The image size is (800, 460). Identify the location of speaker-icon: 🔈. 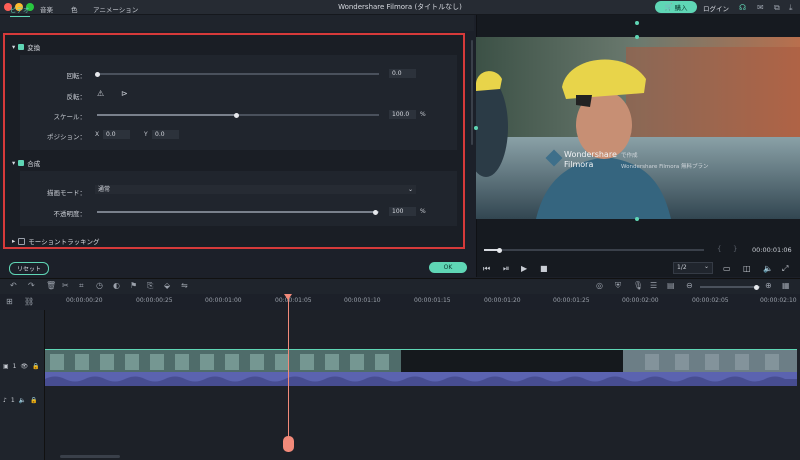
(22, 400).